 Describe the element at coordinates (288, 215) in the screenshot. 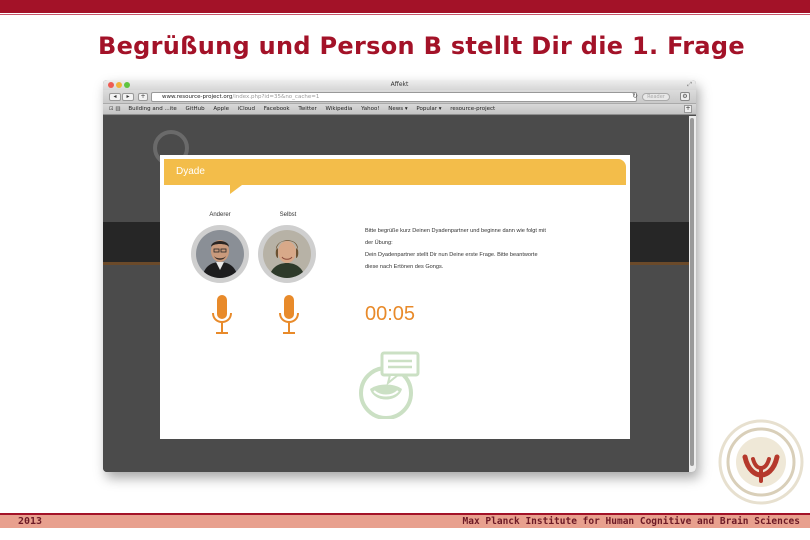

I see `person-self-label: Selbst` at that location.